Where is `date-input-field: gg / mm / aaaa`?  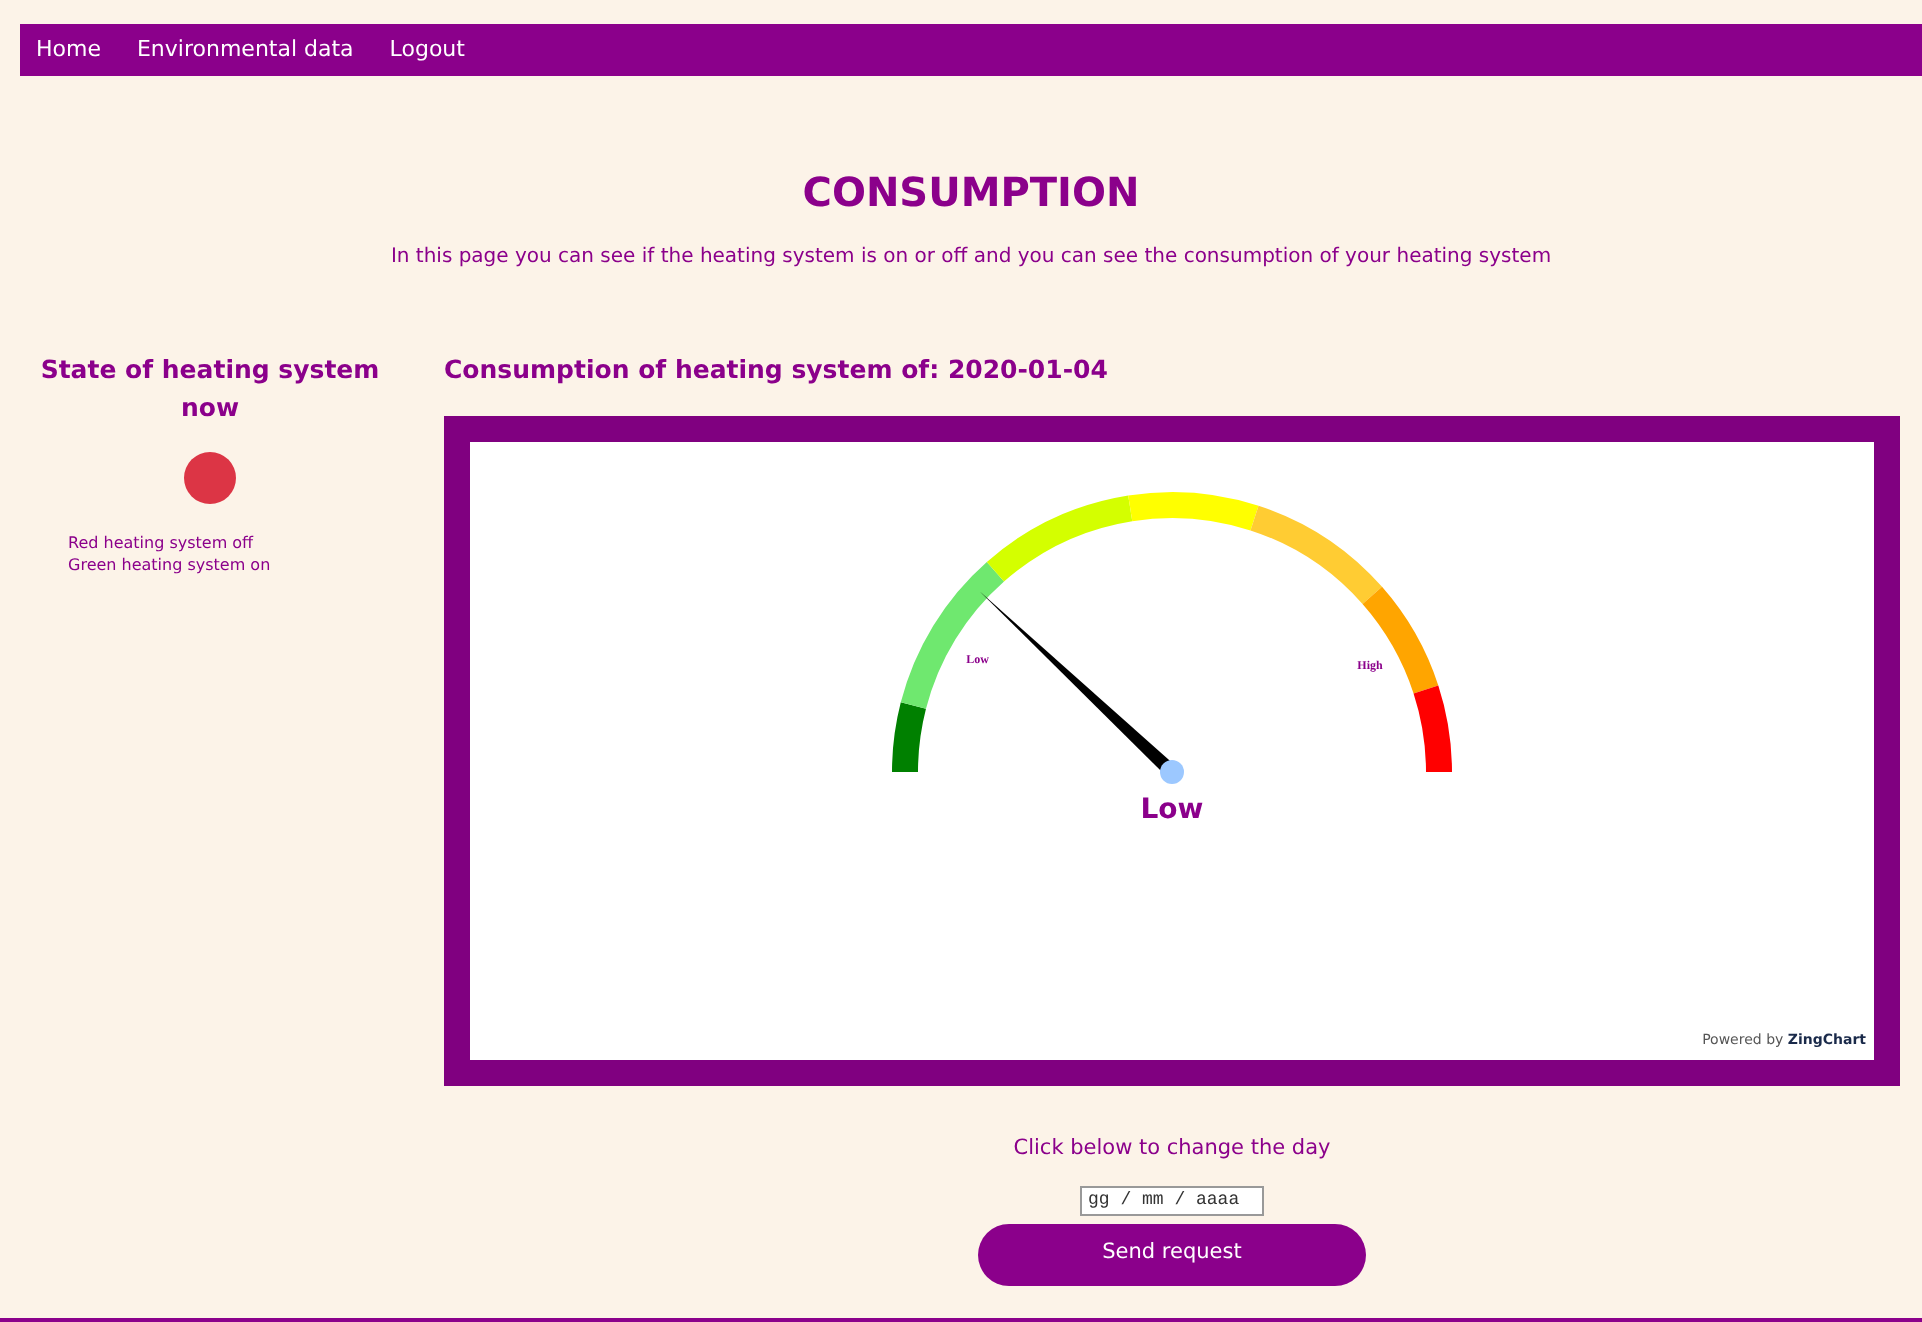
date-input-field: gg / mm / aaaa is located at coordinates (1172, 1200).